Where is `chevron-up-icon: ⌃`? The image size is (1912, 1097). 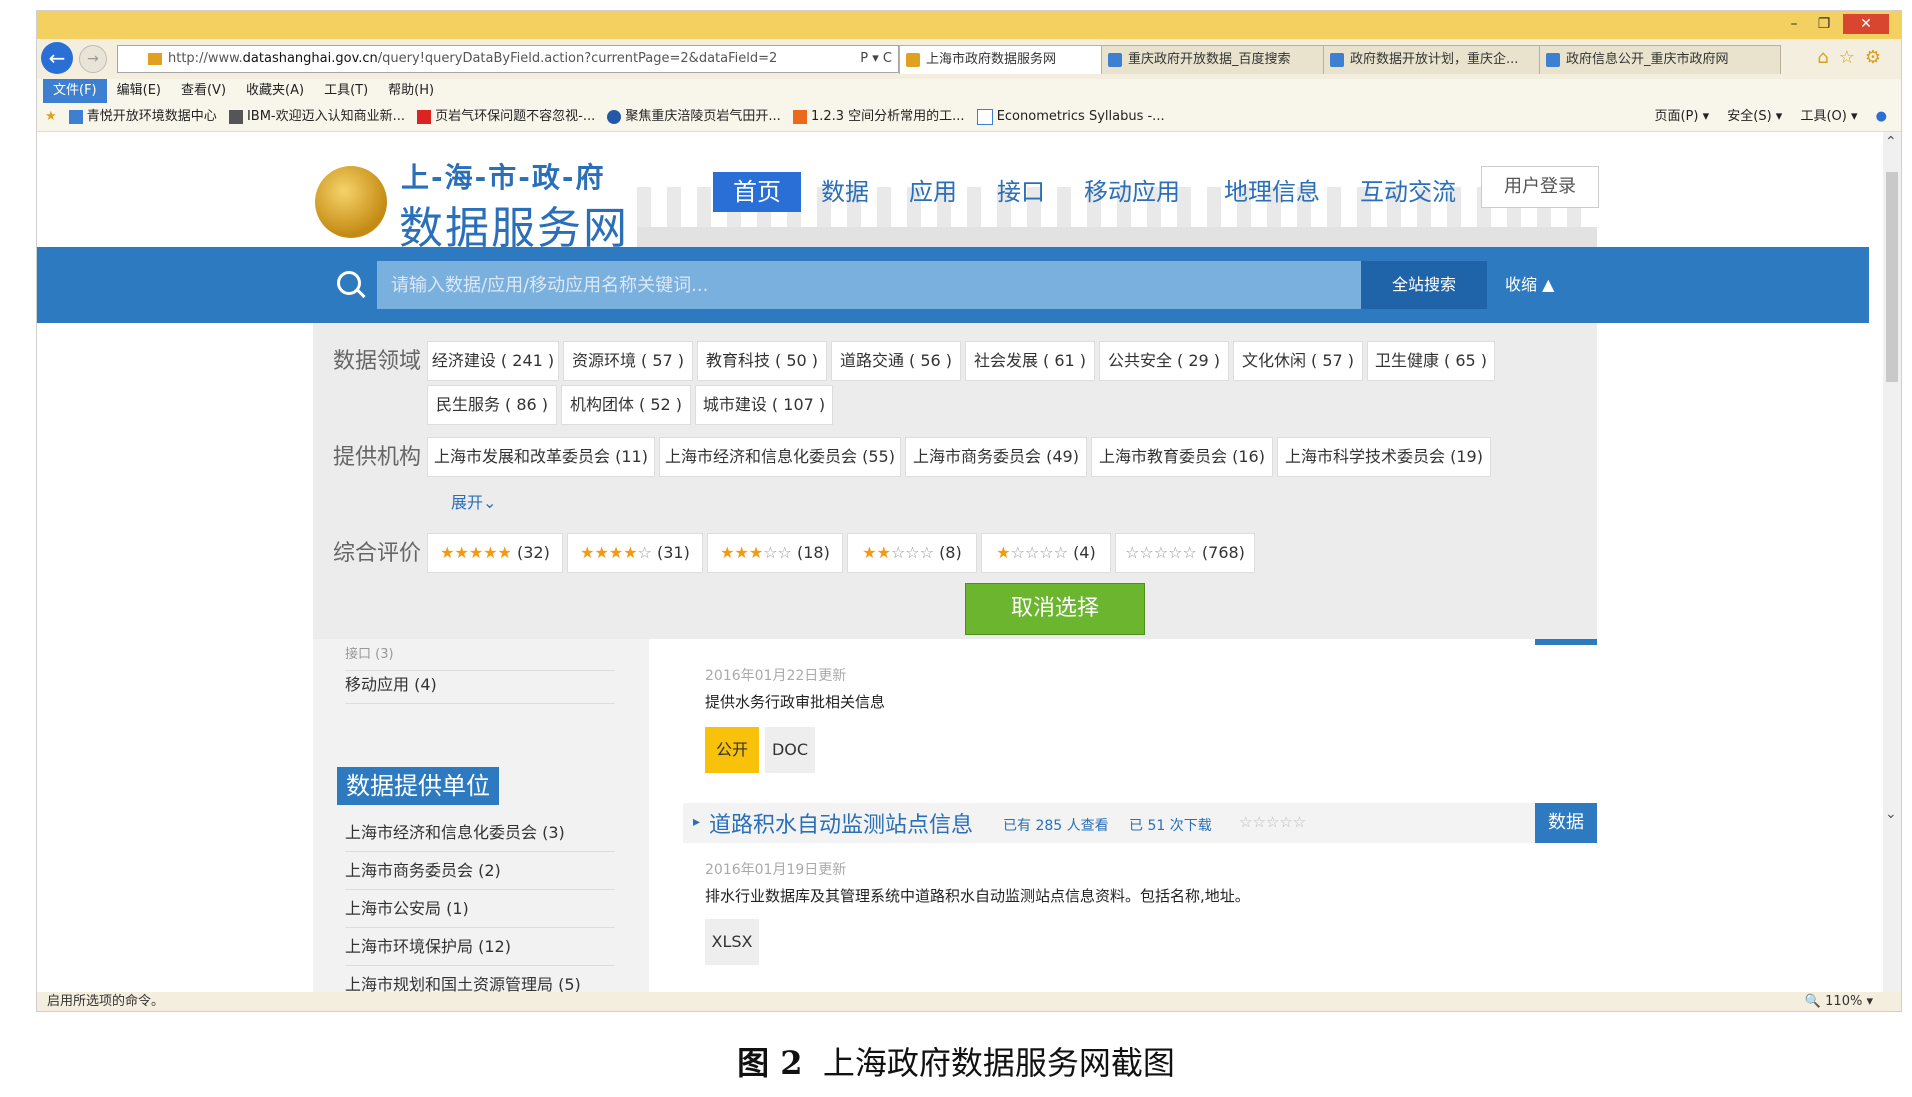
chevron-up-icon: ⌃ is located at coordinates (1891, 142).